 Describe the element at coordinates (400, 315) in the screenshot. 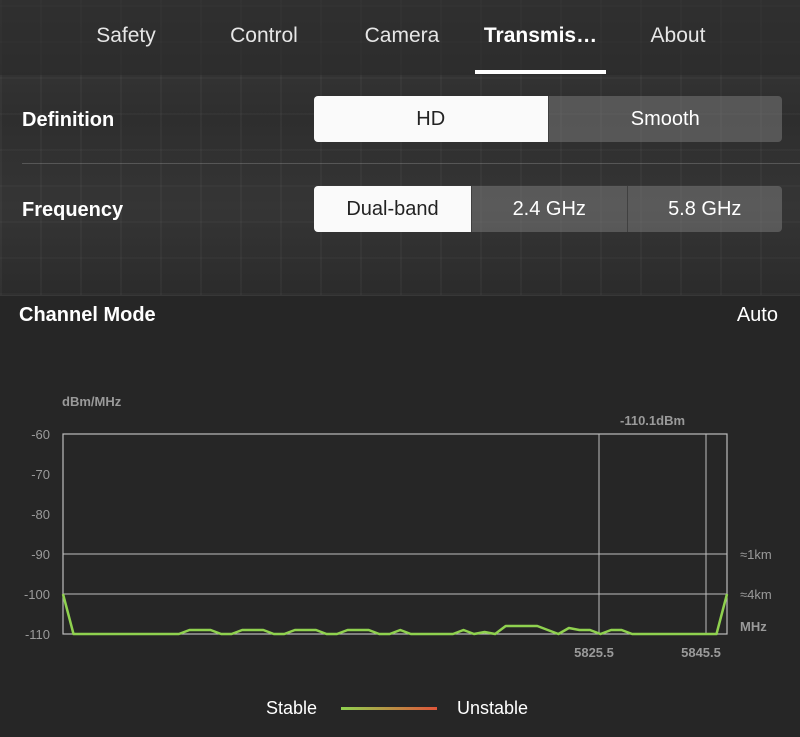

I see `channel-mode-row: Channel Mode Auto` at that location.